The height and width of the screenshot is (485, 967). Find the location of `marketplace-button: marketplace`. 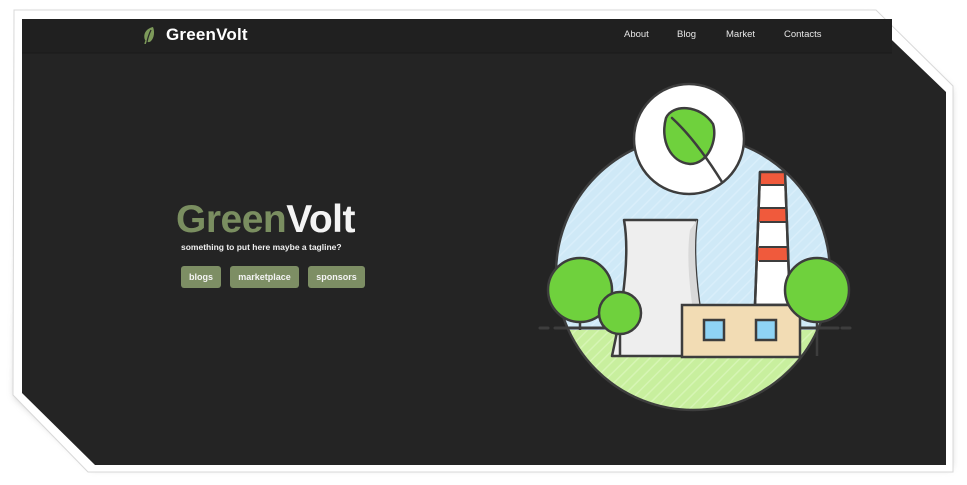

marketplace-button: marketplace is located at coordinates (264, 277).